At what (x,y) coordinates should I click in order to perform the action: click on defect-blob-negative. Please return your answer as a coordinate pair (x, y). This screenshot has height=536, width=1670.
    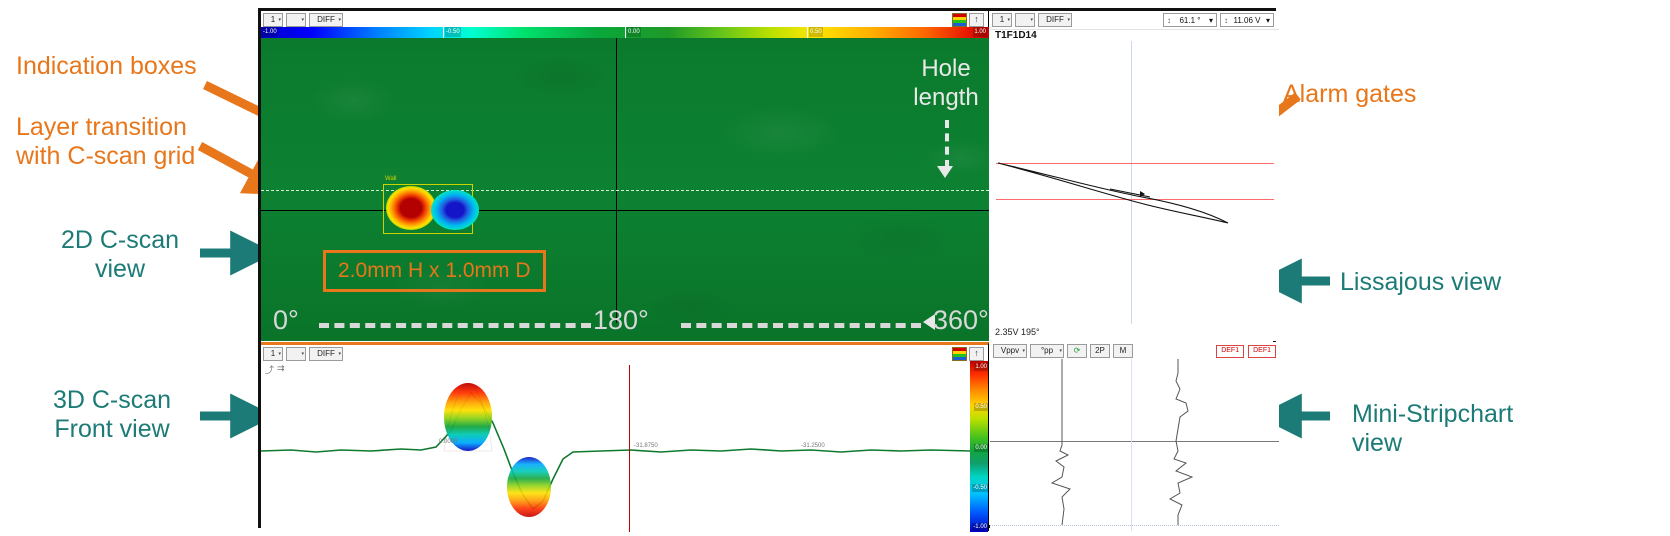
    Looking at the image, I should click on (455, 210).